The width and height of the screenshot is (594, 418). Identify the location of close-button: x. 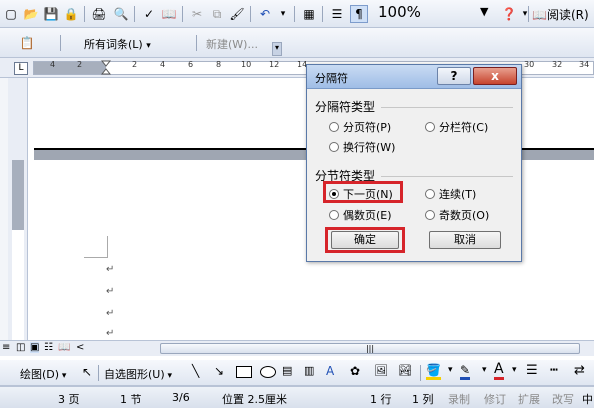
(495, 76).